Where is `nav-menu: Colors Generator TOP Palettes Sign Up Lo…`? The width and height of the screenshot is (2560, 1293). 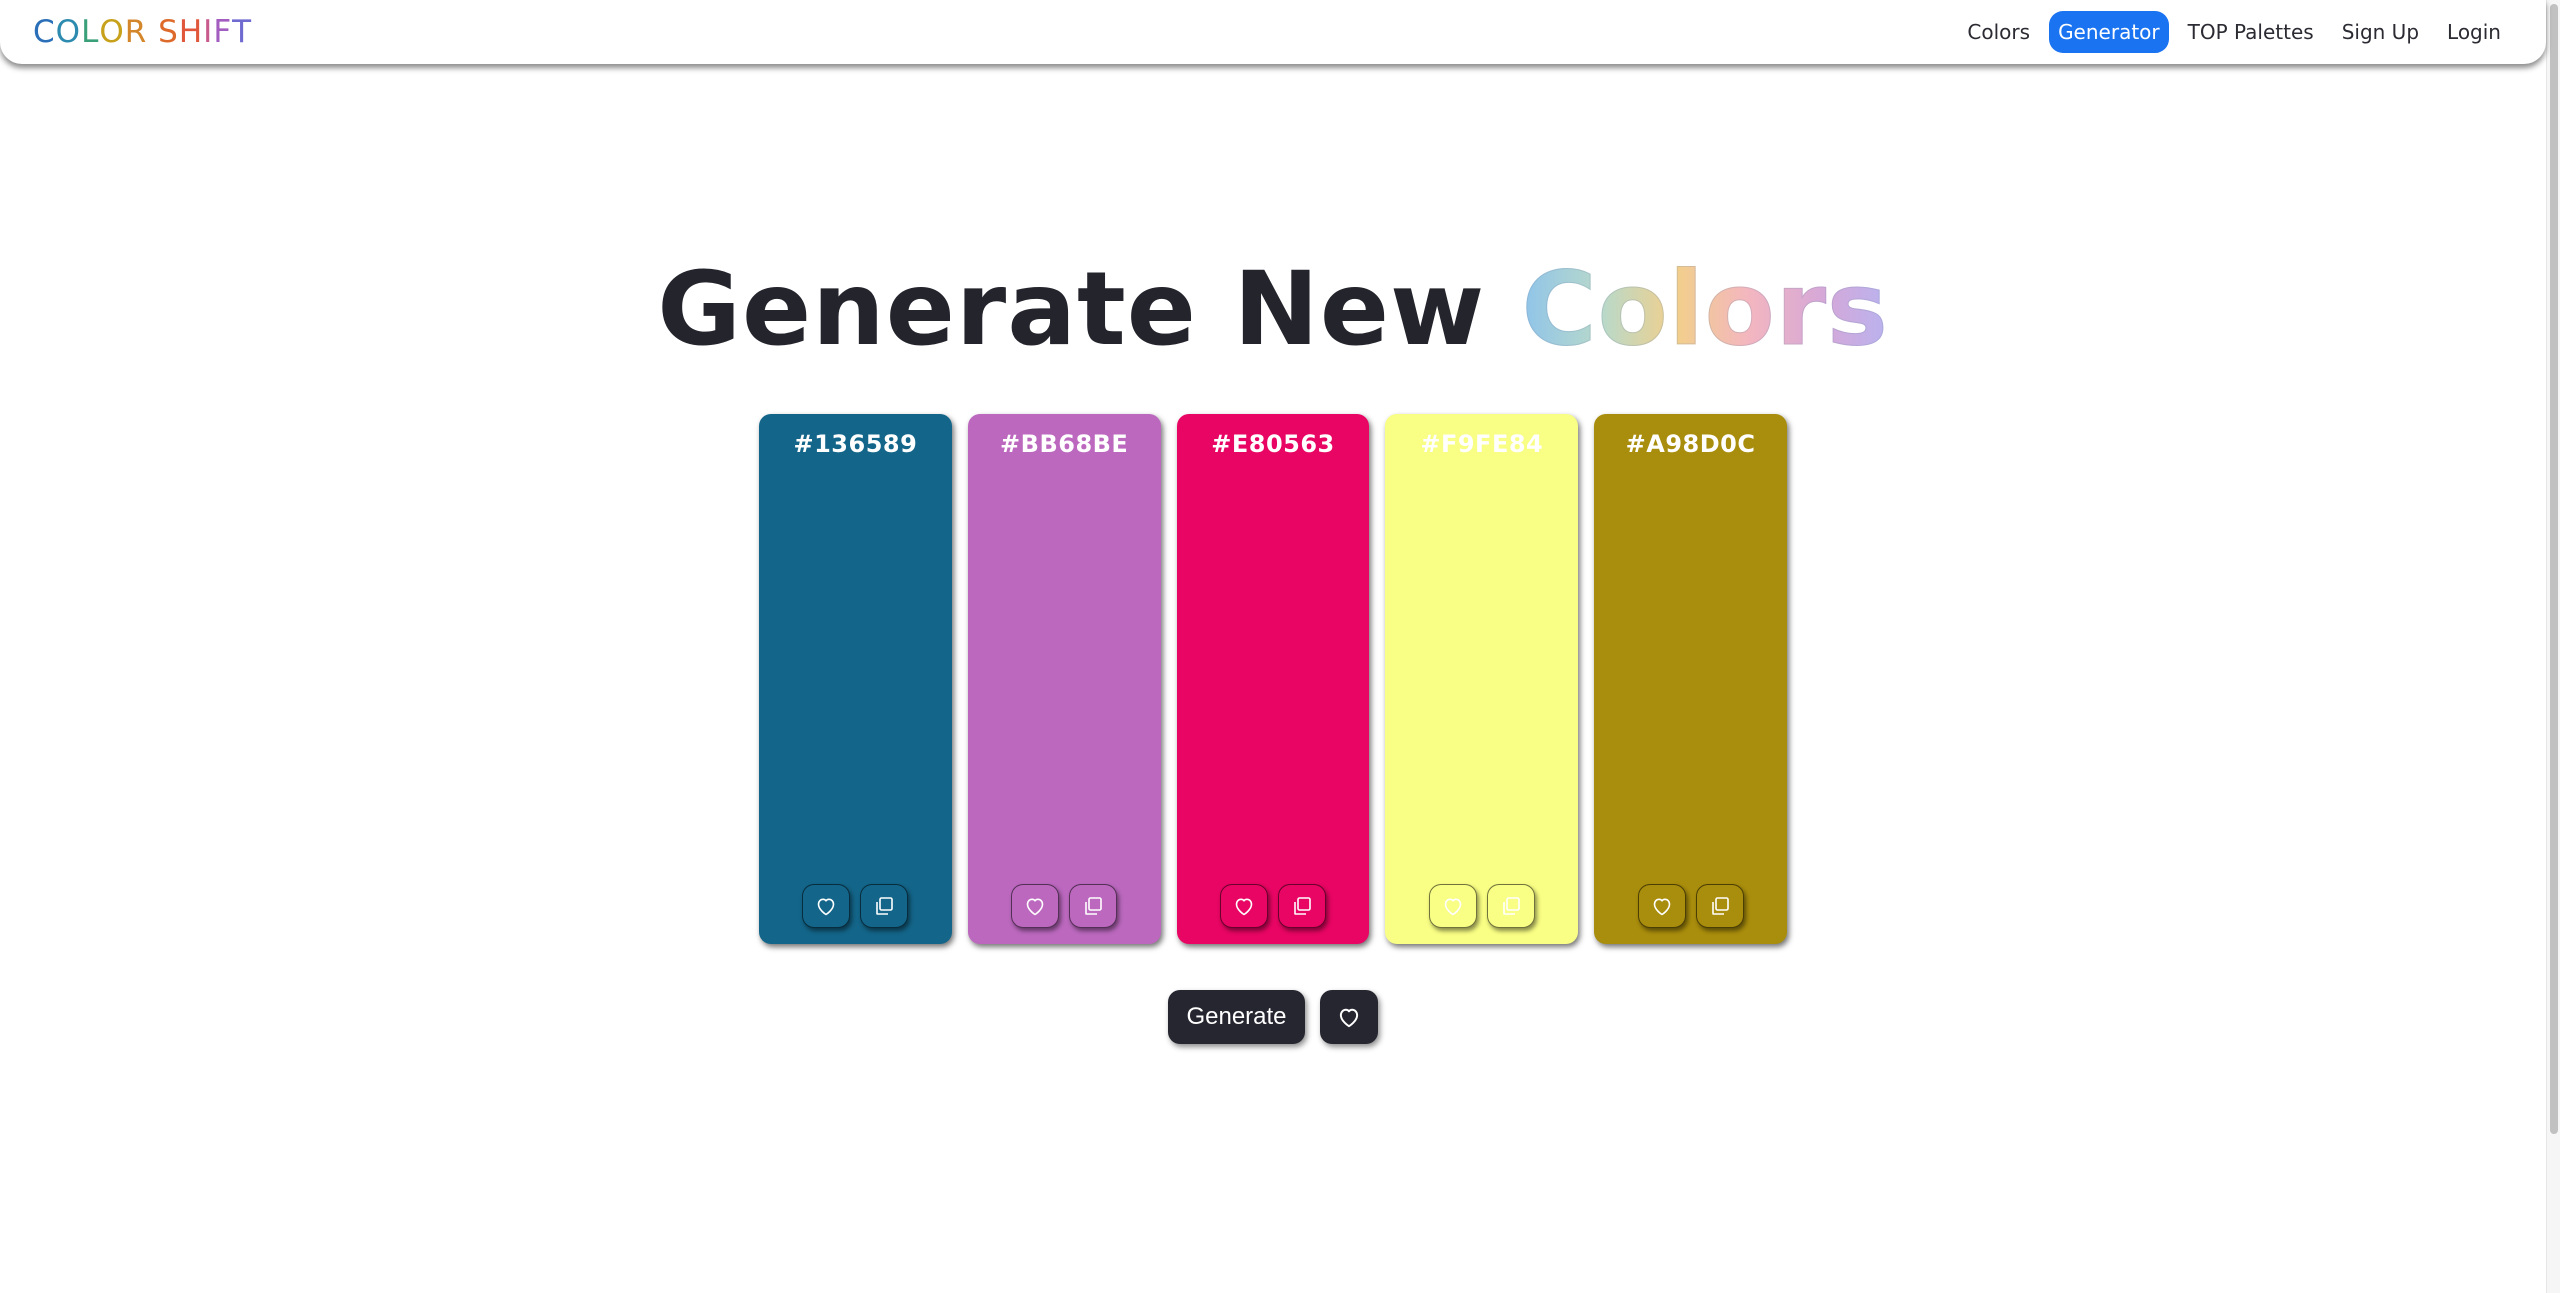 nav-menu: Colors Generator TOP Palettes Sign Up Lo… is located at coordinates (2234, 32).